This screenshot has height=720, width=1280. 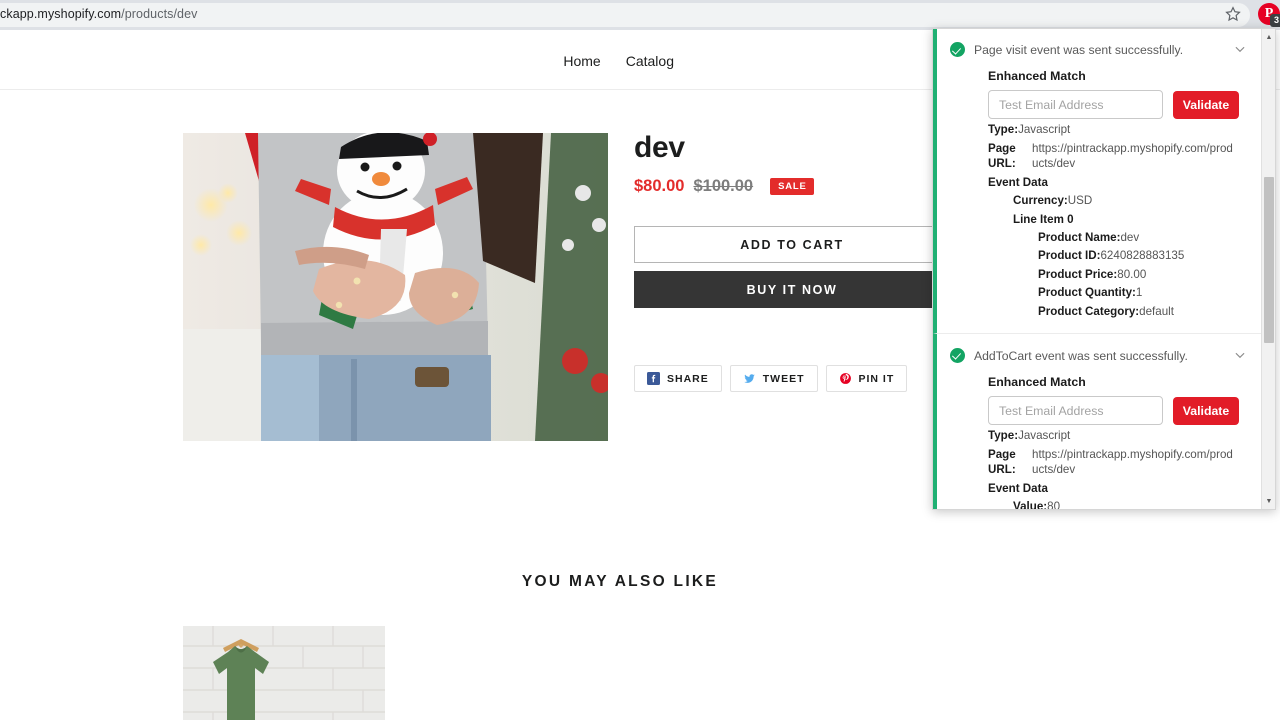 What do you see at coordinates (17, 14) in the screenshot?
I see `url-prefix: ckapp` at bounding box center [17, 14].